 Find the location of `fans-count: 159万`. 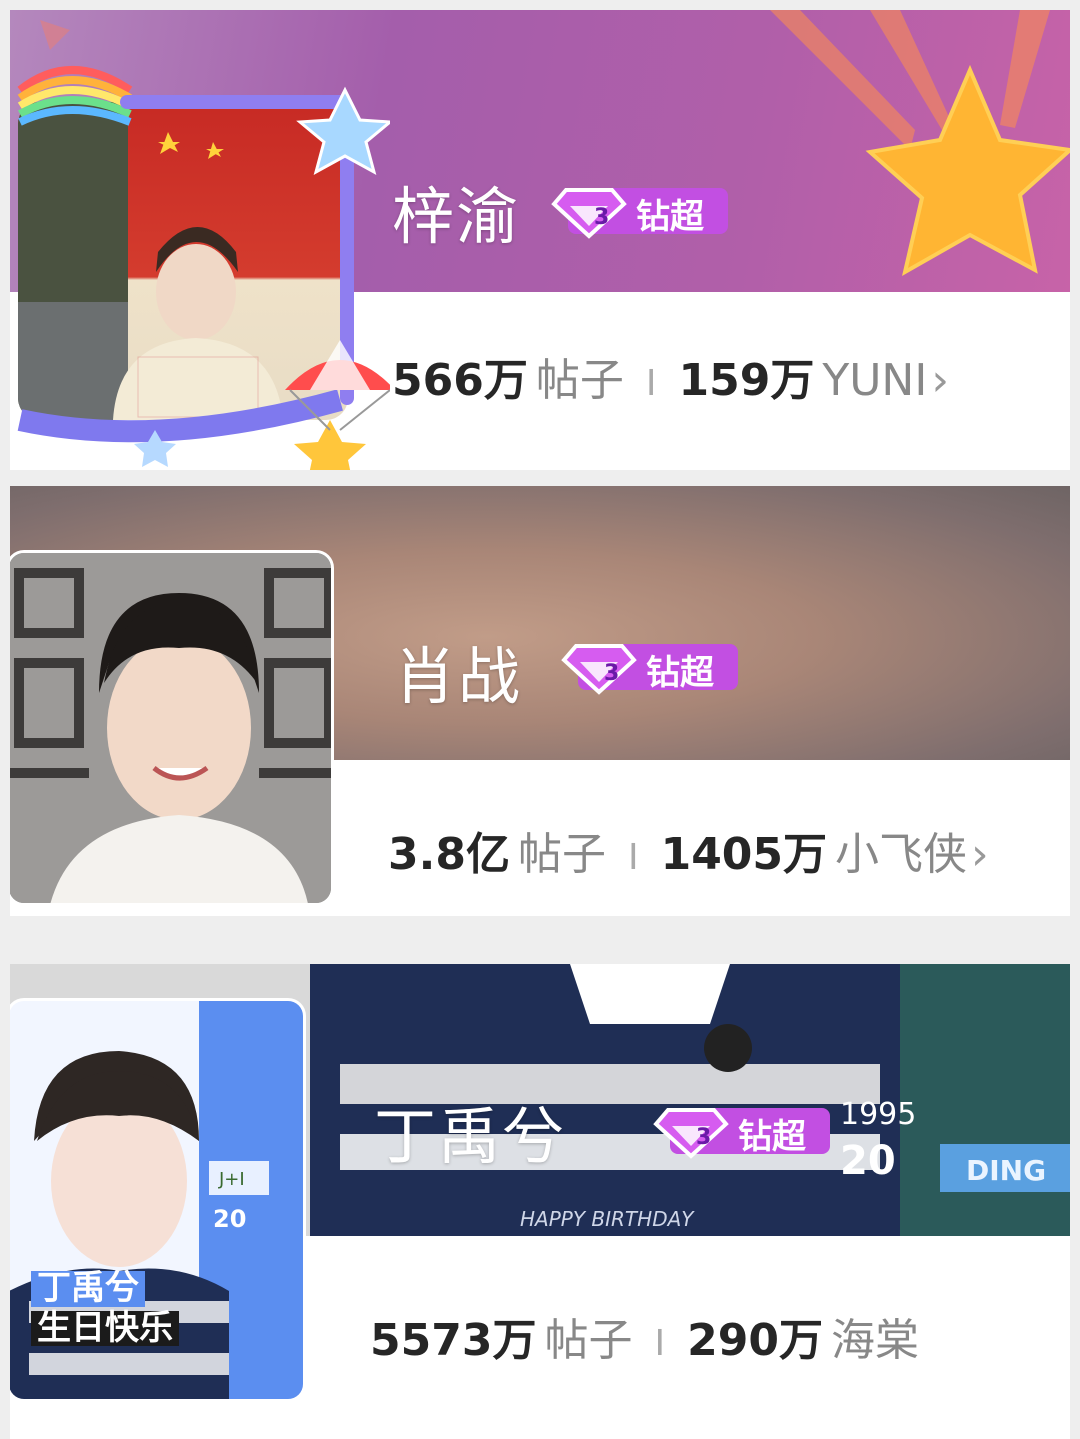

fans-count: 159万 is located at coordinates (746, 380).